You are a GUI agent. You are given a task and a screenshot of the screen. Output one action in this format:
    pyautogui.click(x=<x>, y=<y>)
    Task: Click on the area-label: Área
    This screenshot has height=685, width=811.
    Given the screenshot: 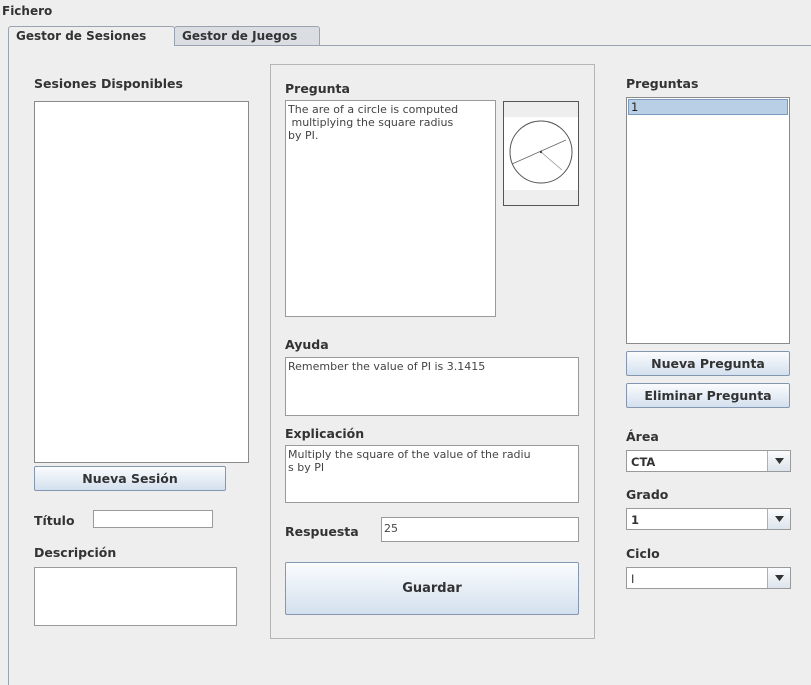 What is the action you would take?
    pyautogui.click(x=642, y=436)
    